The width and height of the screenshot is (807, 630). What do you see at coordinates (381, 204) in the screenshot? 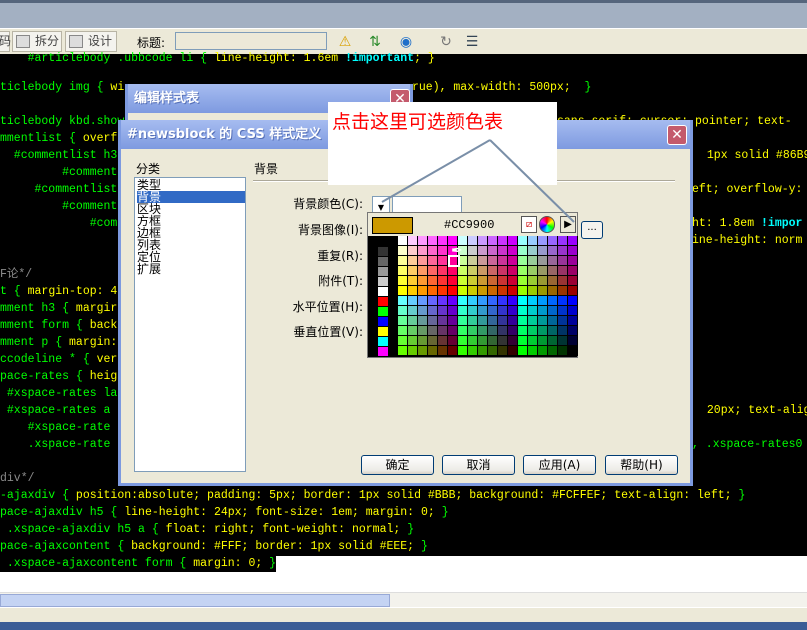
I see `color-picker-button: ▼` at bounding box center [381, 204].